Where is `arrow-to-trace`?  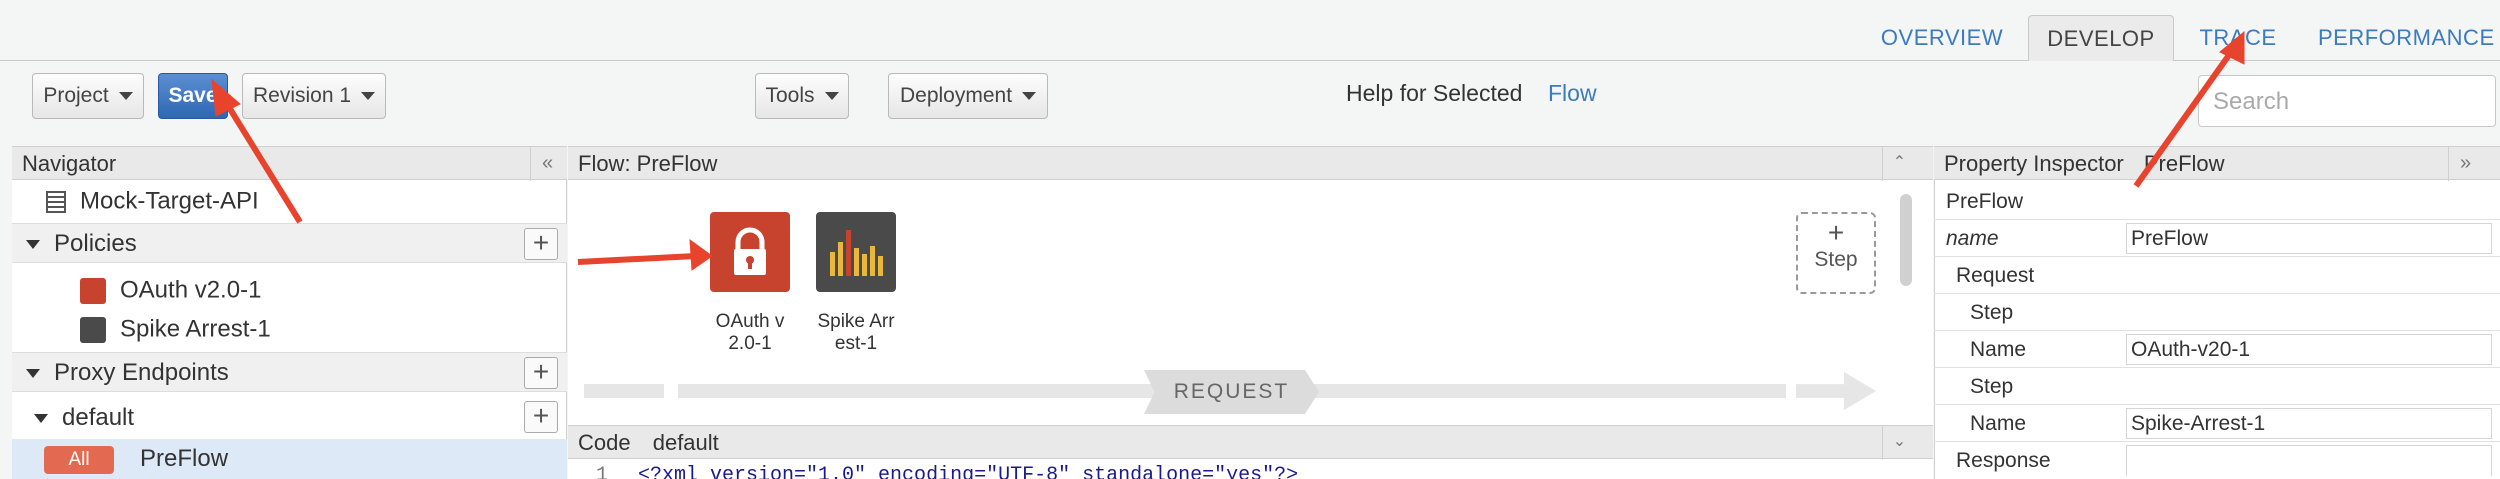
arrow-to-trace is located at coordinates (2185, 117).